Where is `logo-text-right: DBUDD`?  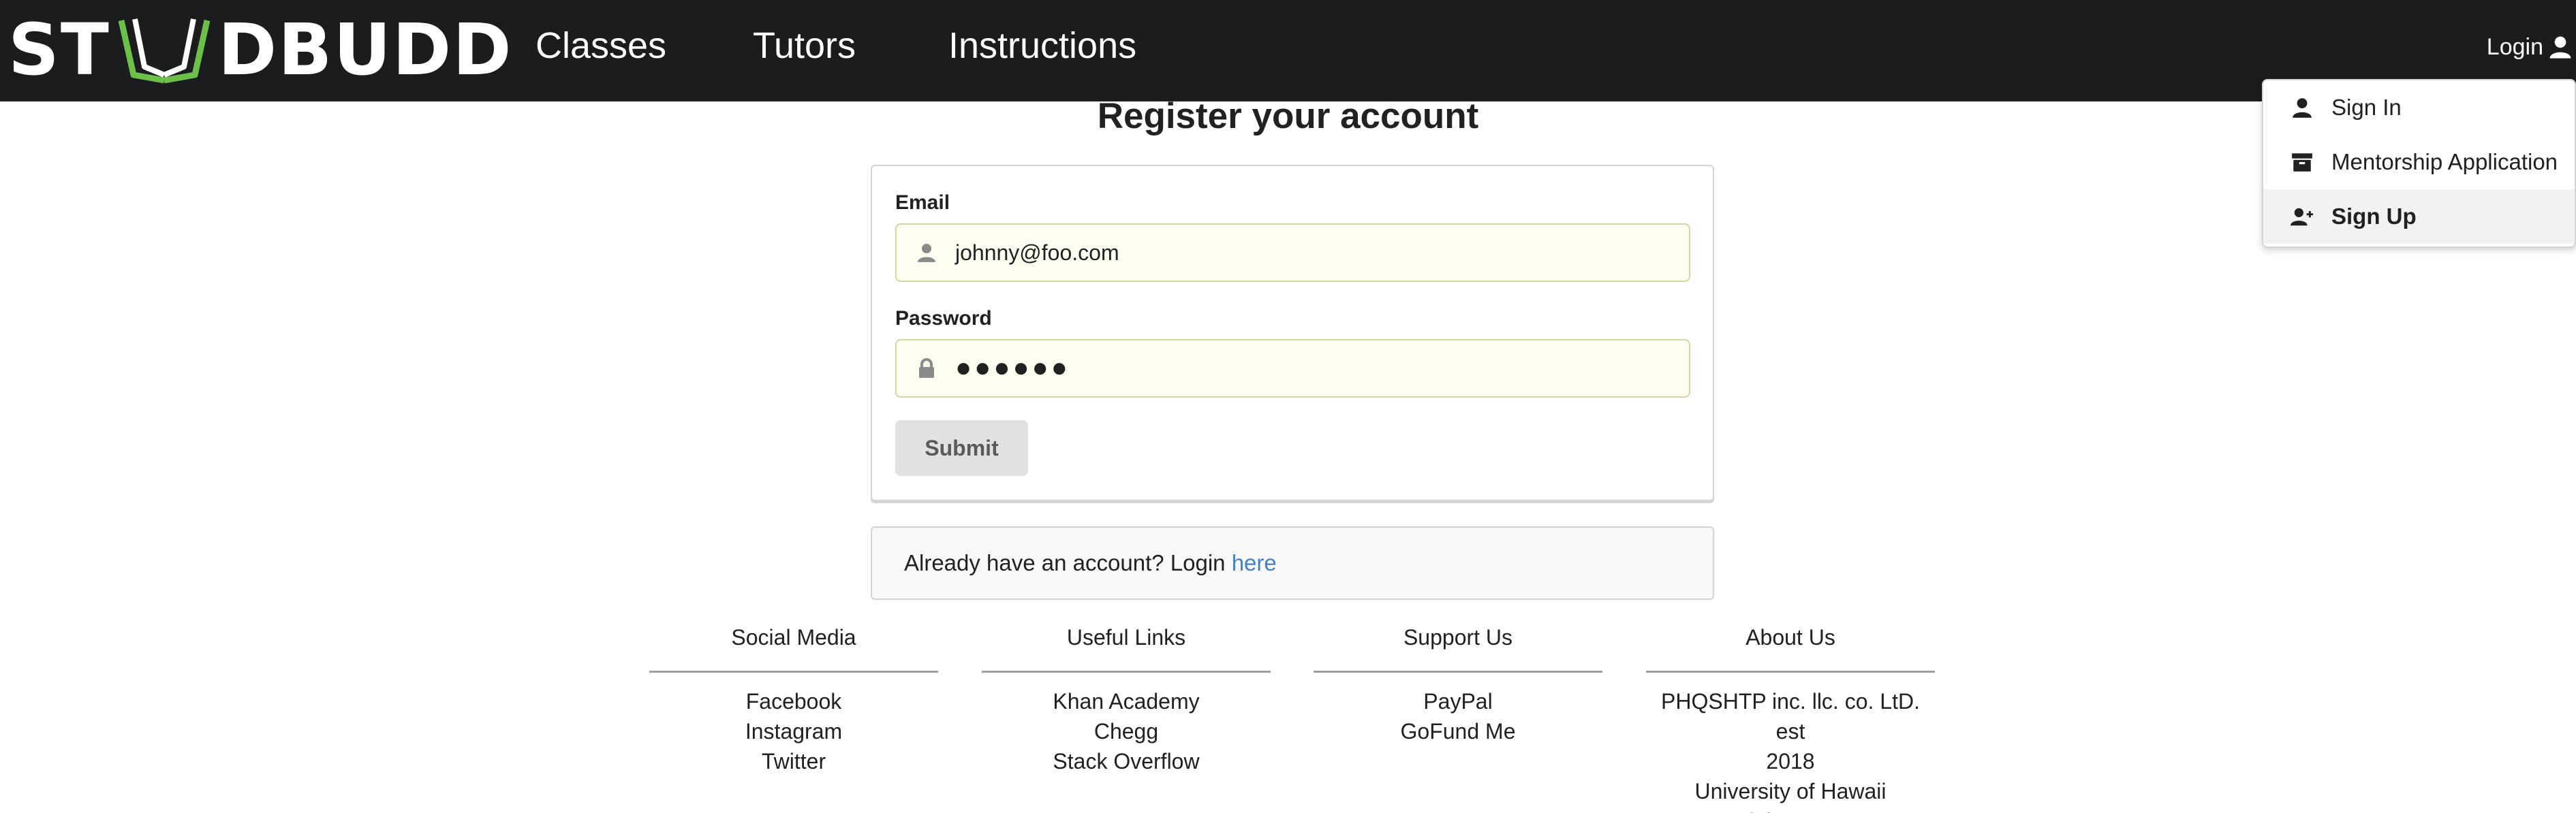 logo-text-right: DBUDD is located at coordinates (365, 49).